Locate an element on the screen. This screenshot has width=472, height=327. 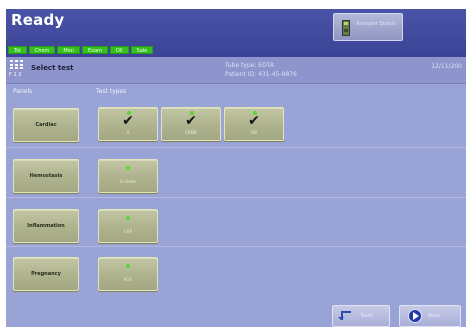
start-button-label: Start is located at coordinates (434, 316).